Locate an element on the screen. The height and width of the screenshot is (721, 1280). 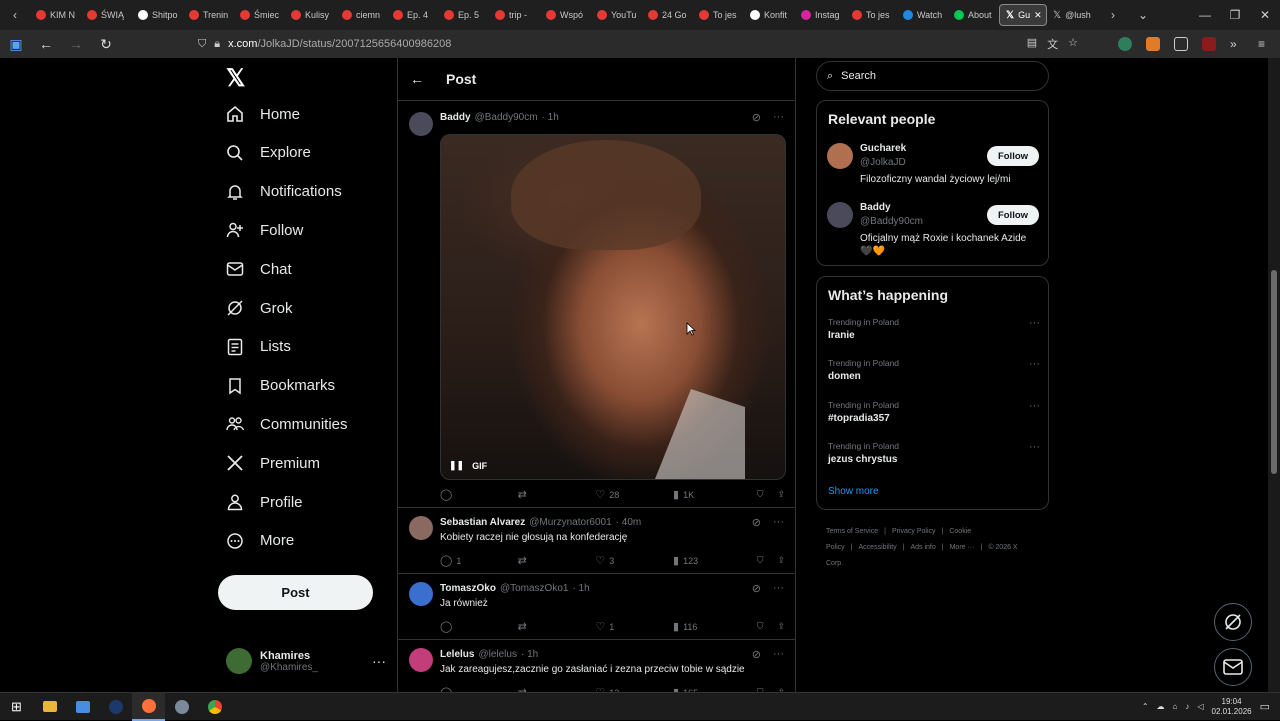
cloud-icon: ☁ is located at coordinates (1161, 706).